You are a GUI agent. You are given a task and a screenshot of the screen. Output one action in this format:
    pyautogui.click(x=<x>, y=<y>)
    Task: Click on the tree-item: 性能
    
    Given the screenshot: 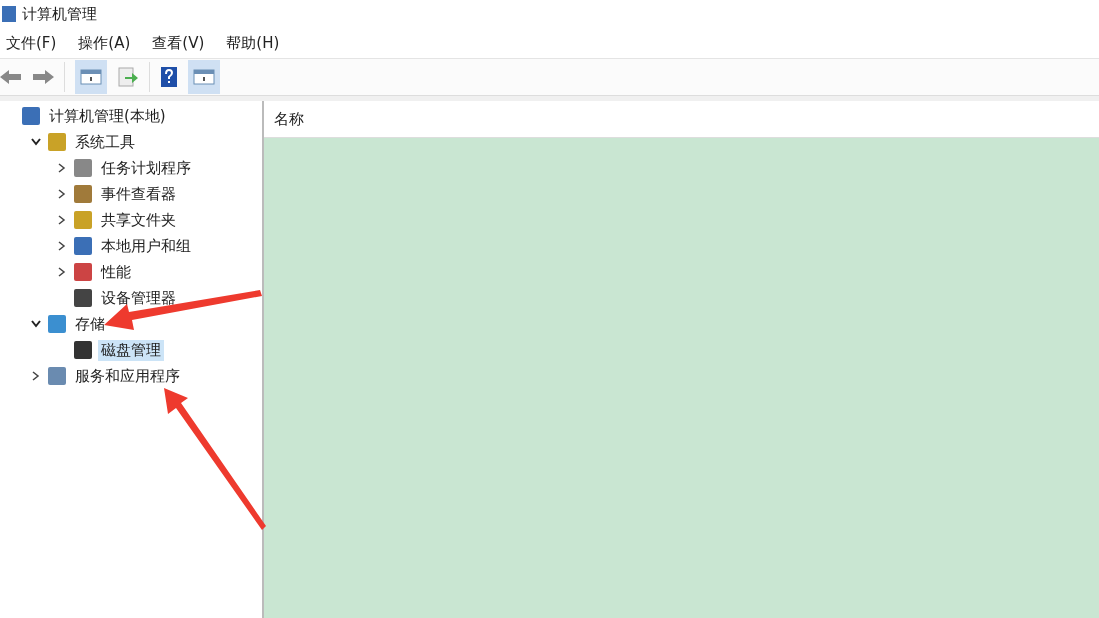 What is the action you would take?
    pyautogui.click(x=116, y=272)
    